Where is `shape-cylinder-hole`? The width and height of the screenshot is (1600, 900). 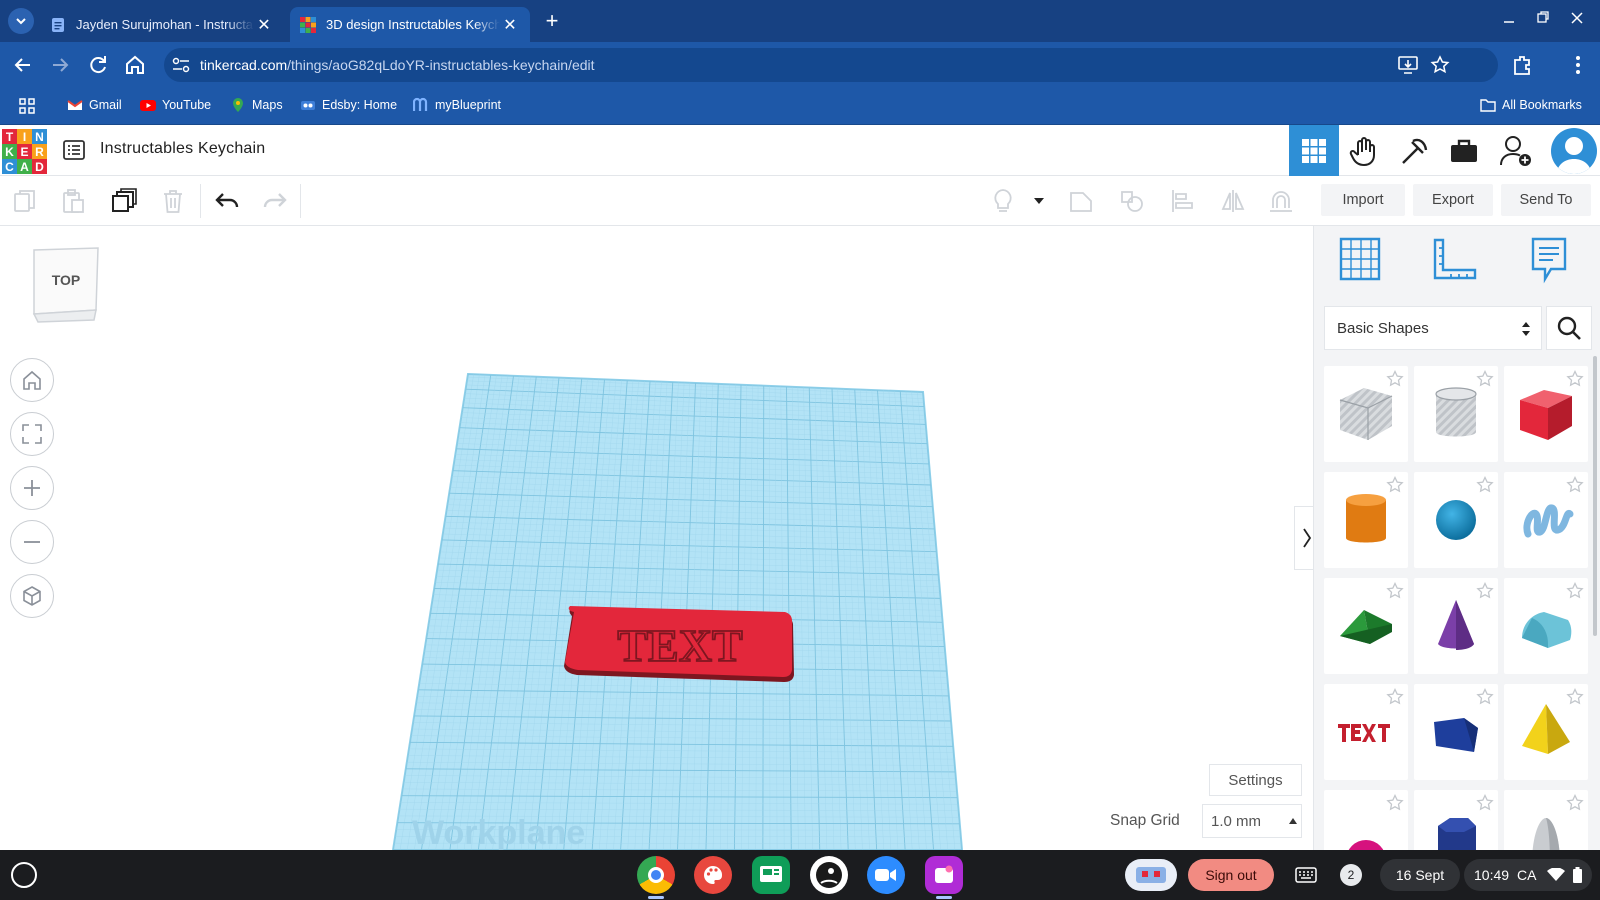
shape-cylinder-hole is located at coordinates (1456, 414).